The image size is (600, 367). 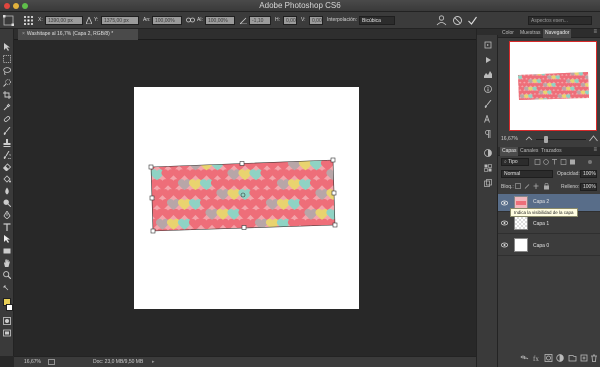 What do you see at coordinates (527, 174) in the screenshot?
I see `blend-mode-select: Normal` at bounding box center [527, 174].